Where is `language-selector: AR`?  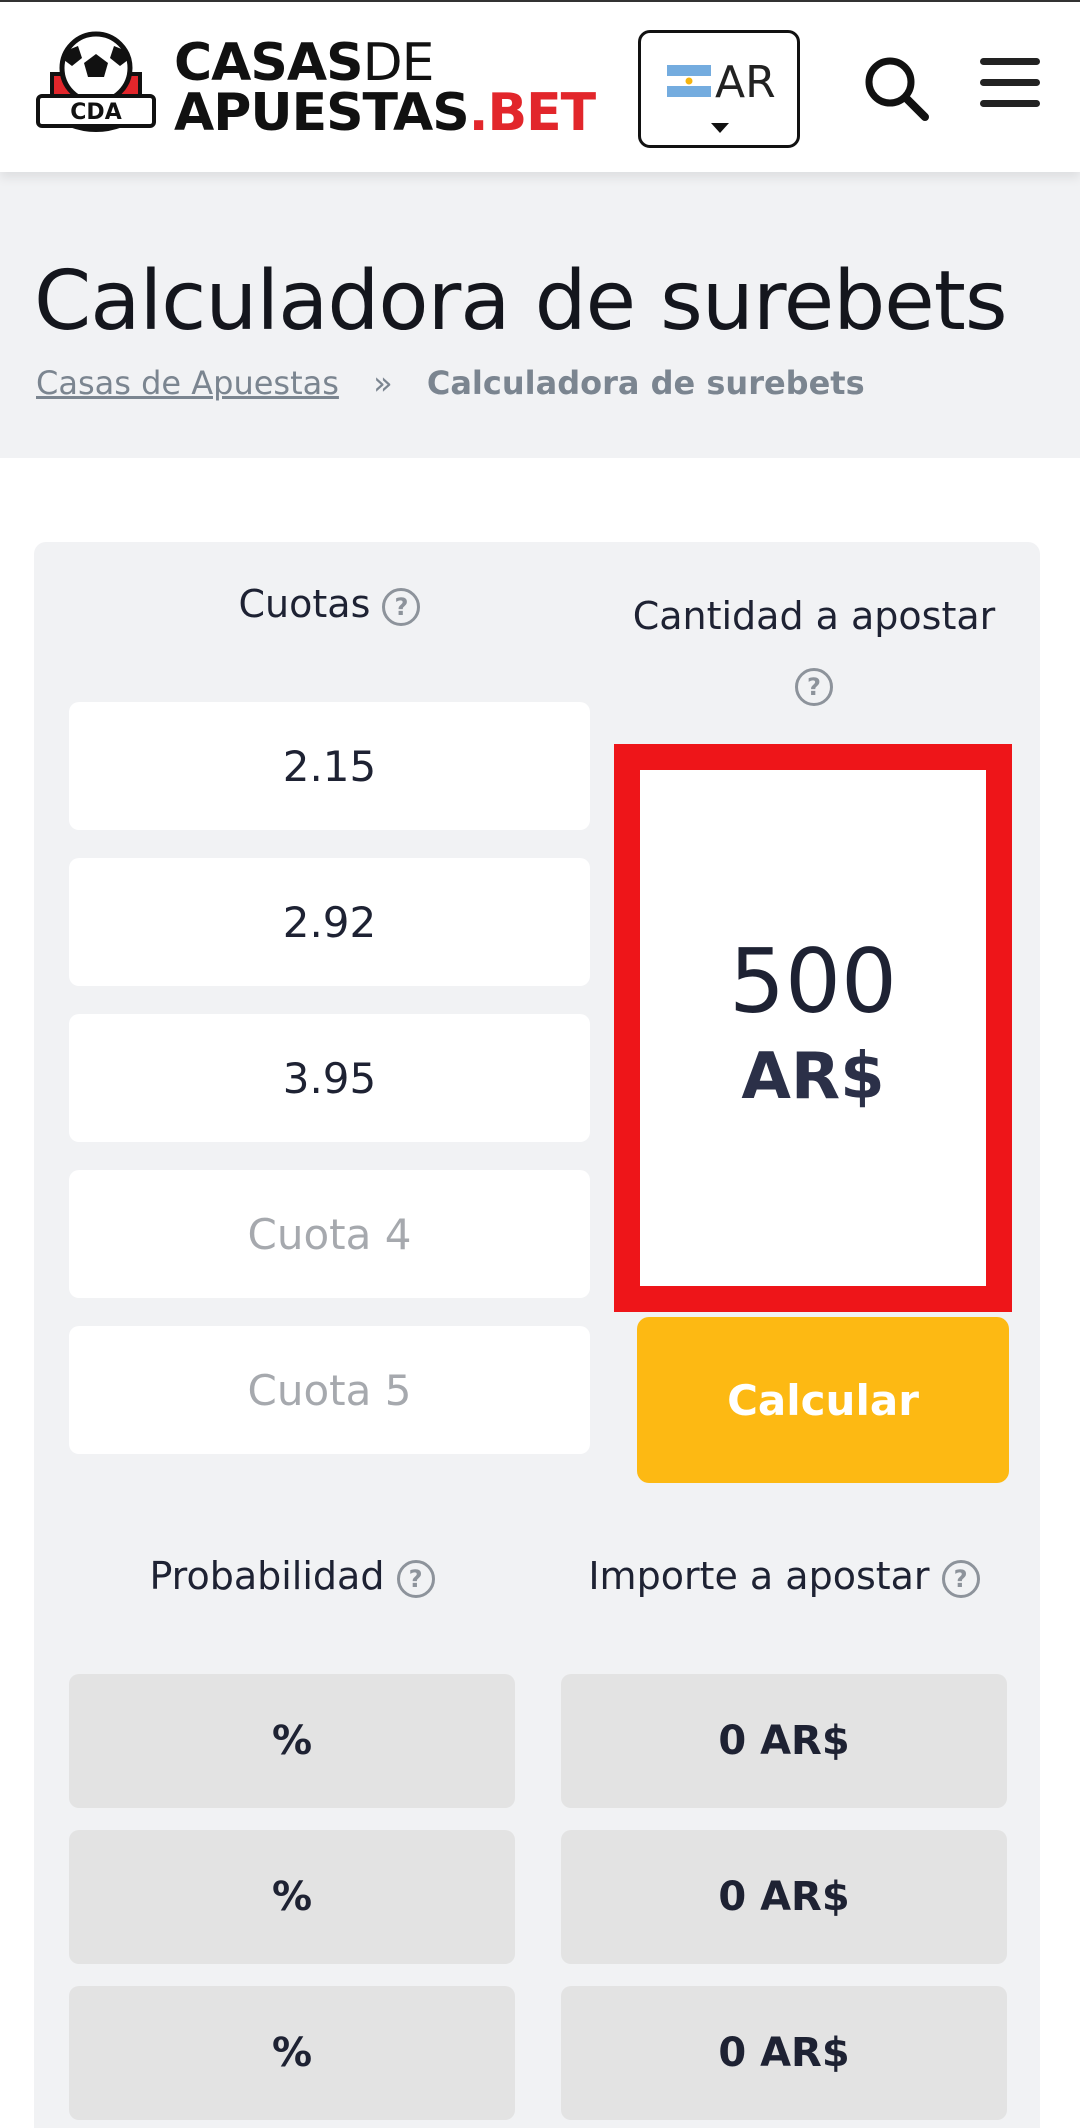
language-selector: AR is located at coordinates (719, 89).